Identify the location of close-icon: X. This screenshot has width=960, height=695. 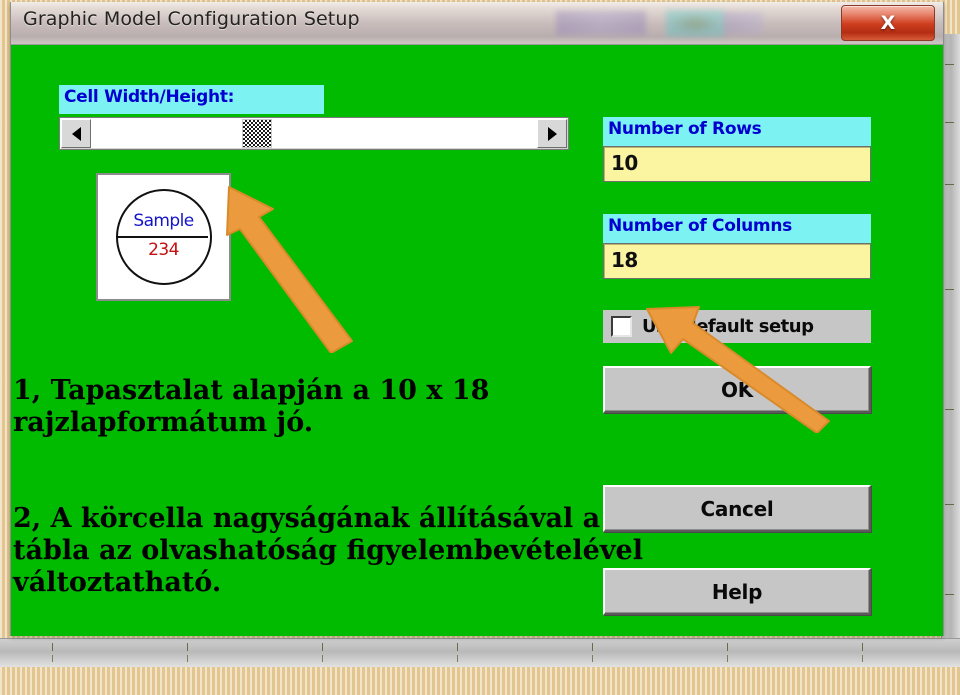
(888, 23).